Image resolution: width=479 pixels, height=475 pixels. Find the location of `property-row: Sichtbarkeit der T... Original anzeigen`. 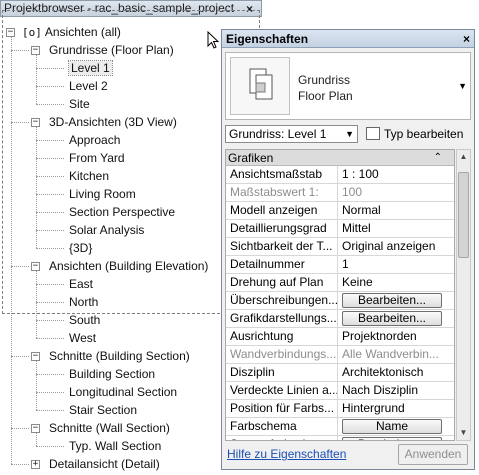

property-row: Sichtbarkeit der T... Original anzeigen is located at coordinates (340, 247).